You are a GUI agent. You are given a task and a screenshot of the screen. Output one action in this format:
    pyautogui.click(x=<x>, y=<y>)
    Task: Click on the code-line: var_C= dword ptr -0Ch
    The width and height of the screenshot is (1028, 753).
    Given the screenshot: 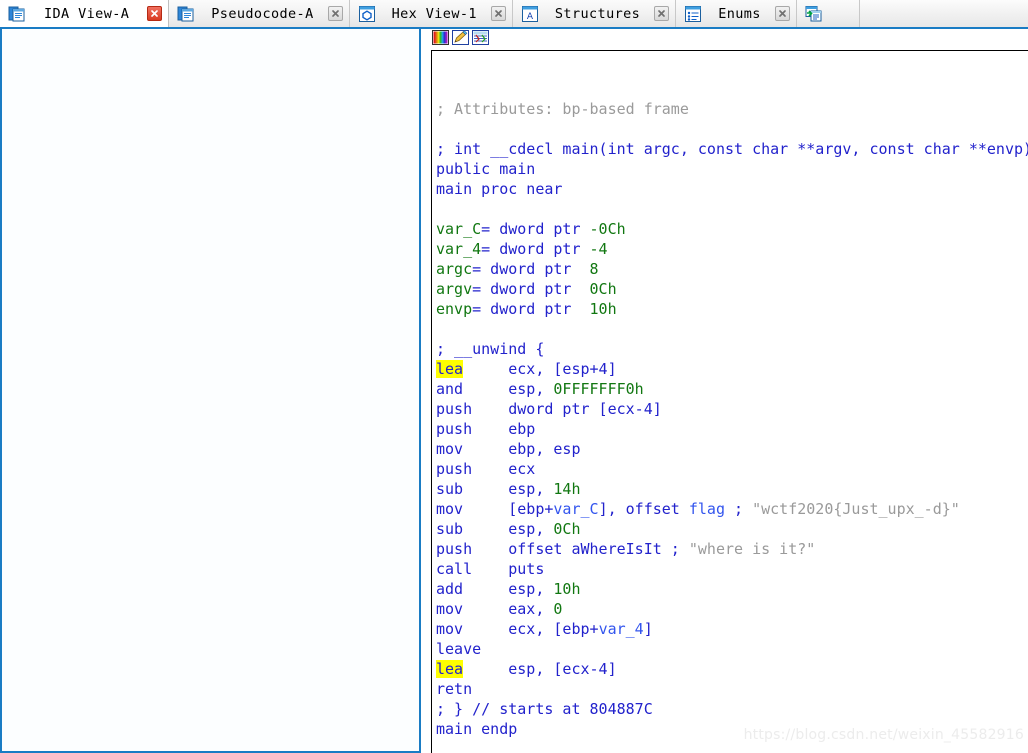 What is the action you would take?
    pyautogui.click(x=732, y=229)
    